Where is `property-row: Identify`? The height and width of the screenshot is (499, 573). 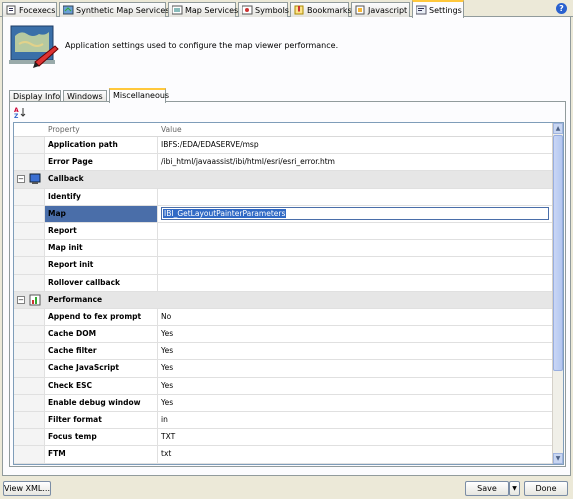 property-row: Identify is located at coordinates (284, 197).